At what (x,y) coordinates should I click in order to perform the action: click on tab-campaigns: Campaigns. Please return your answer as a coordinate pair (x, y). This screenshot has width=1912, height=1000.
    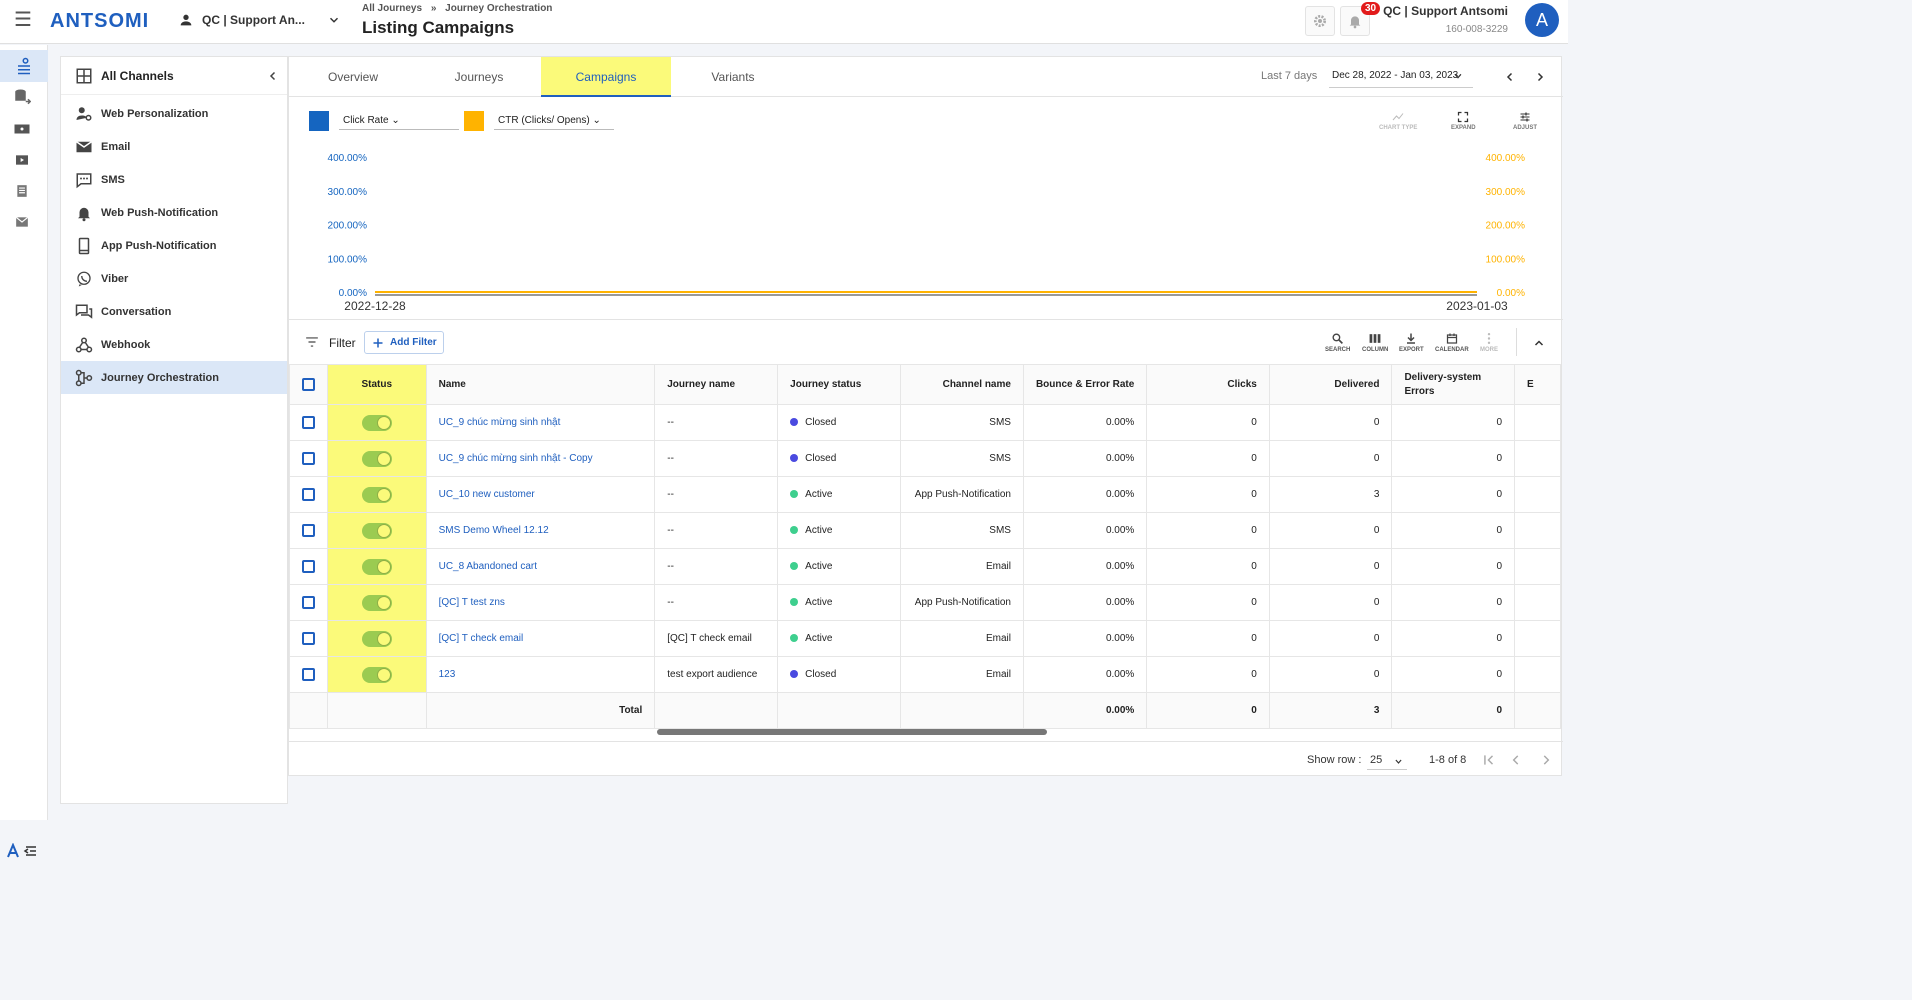
    Looking at the image, I should click on (606, 77).